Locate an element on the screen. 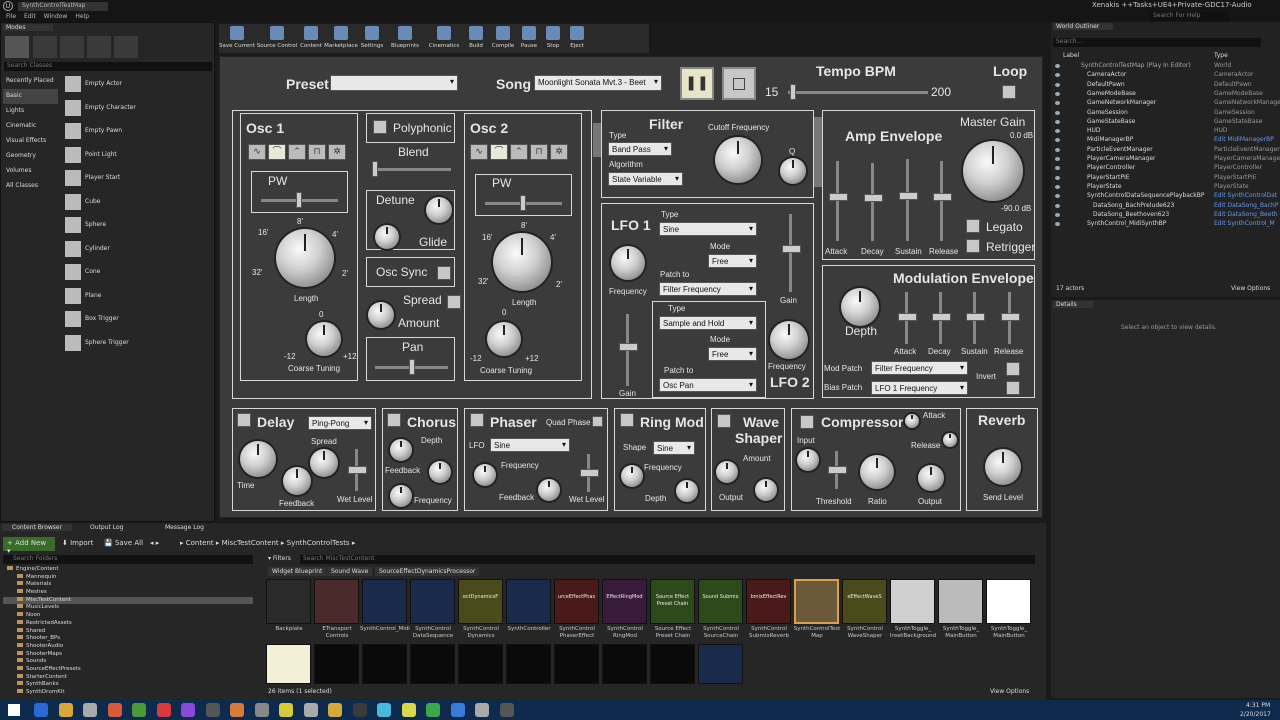  quad-phase-checkbox is located at coordinates (597, 421).